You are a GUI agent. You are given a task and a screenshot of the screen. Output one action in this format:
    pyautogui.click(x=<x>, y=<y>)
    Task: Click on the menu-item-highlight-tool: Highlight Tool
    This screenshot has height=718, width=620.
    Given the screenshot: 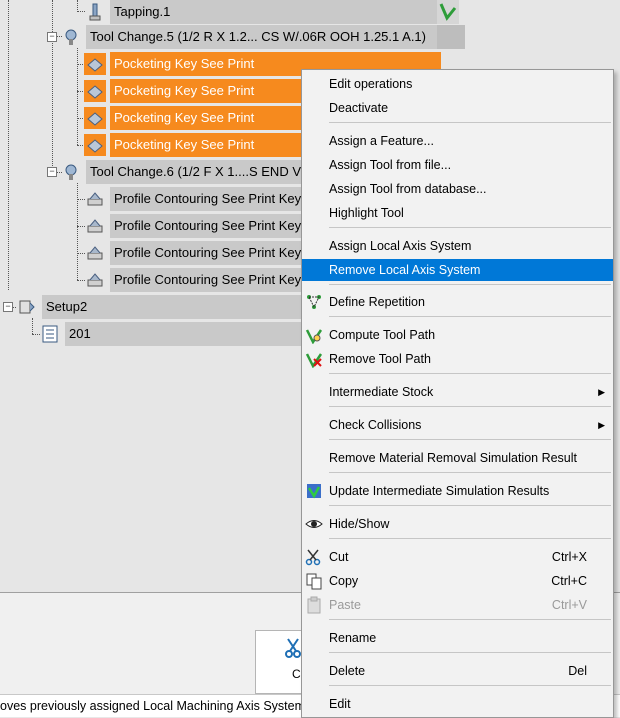 What is the action you would take?
    pyautogui.click(x=457, y=213)
    